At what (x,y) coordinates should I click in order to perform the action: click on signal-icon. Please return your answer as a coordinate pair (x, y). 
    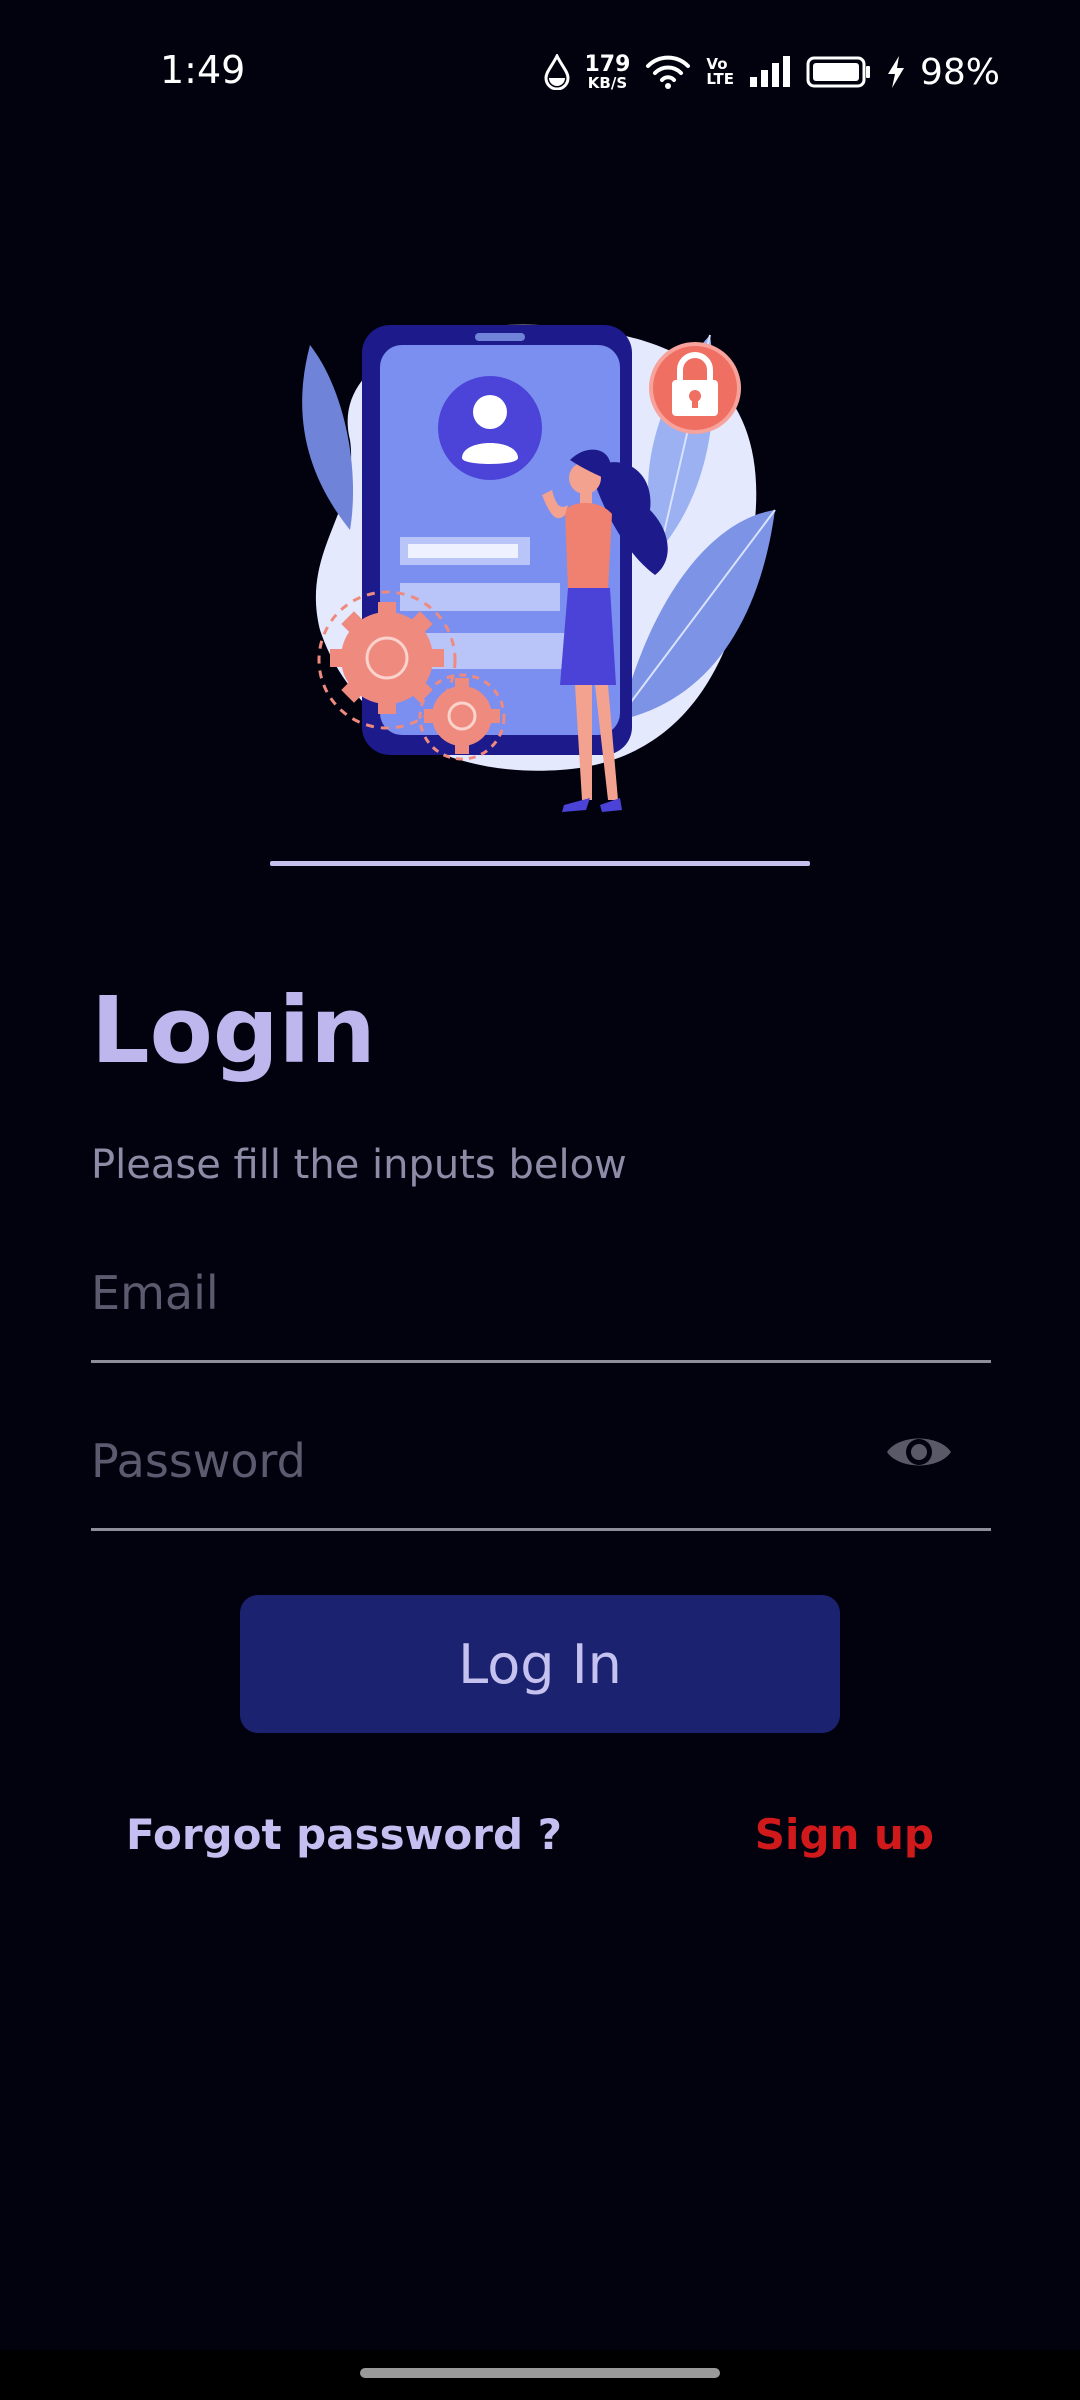
    Looking at the image, I should click on (769, 71).